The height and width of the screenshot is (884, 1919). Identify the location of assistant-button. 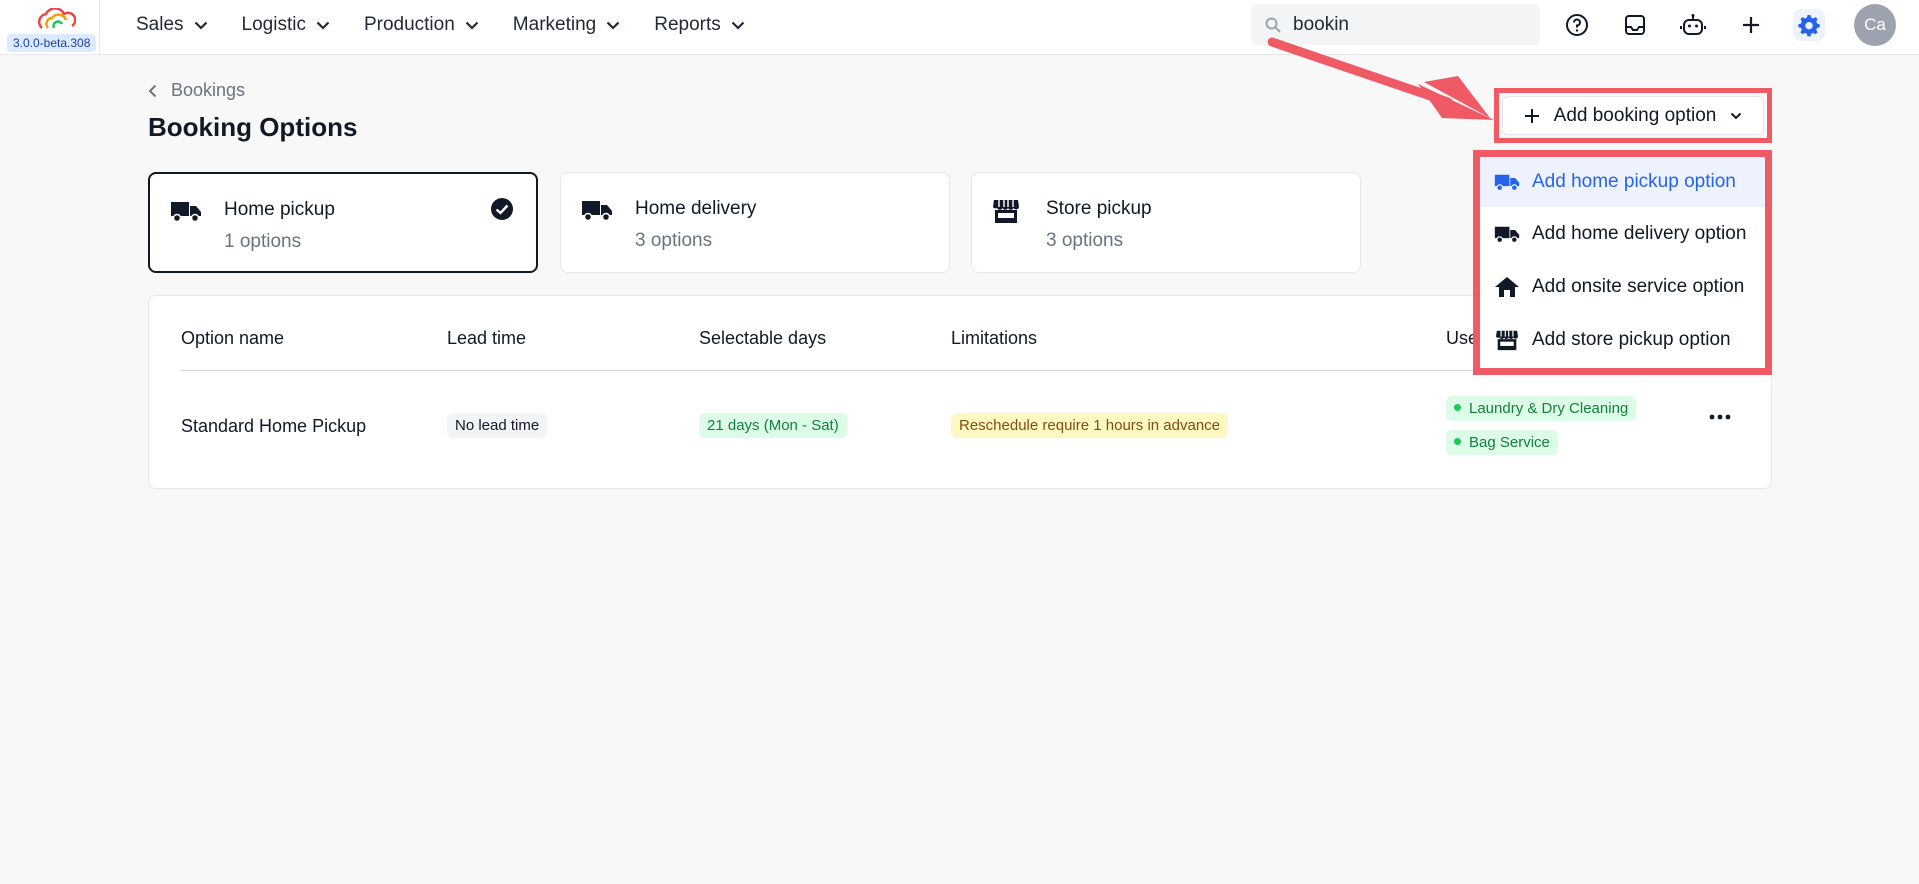
(1693, 25).